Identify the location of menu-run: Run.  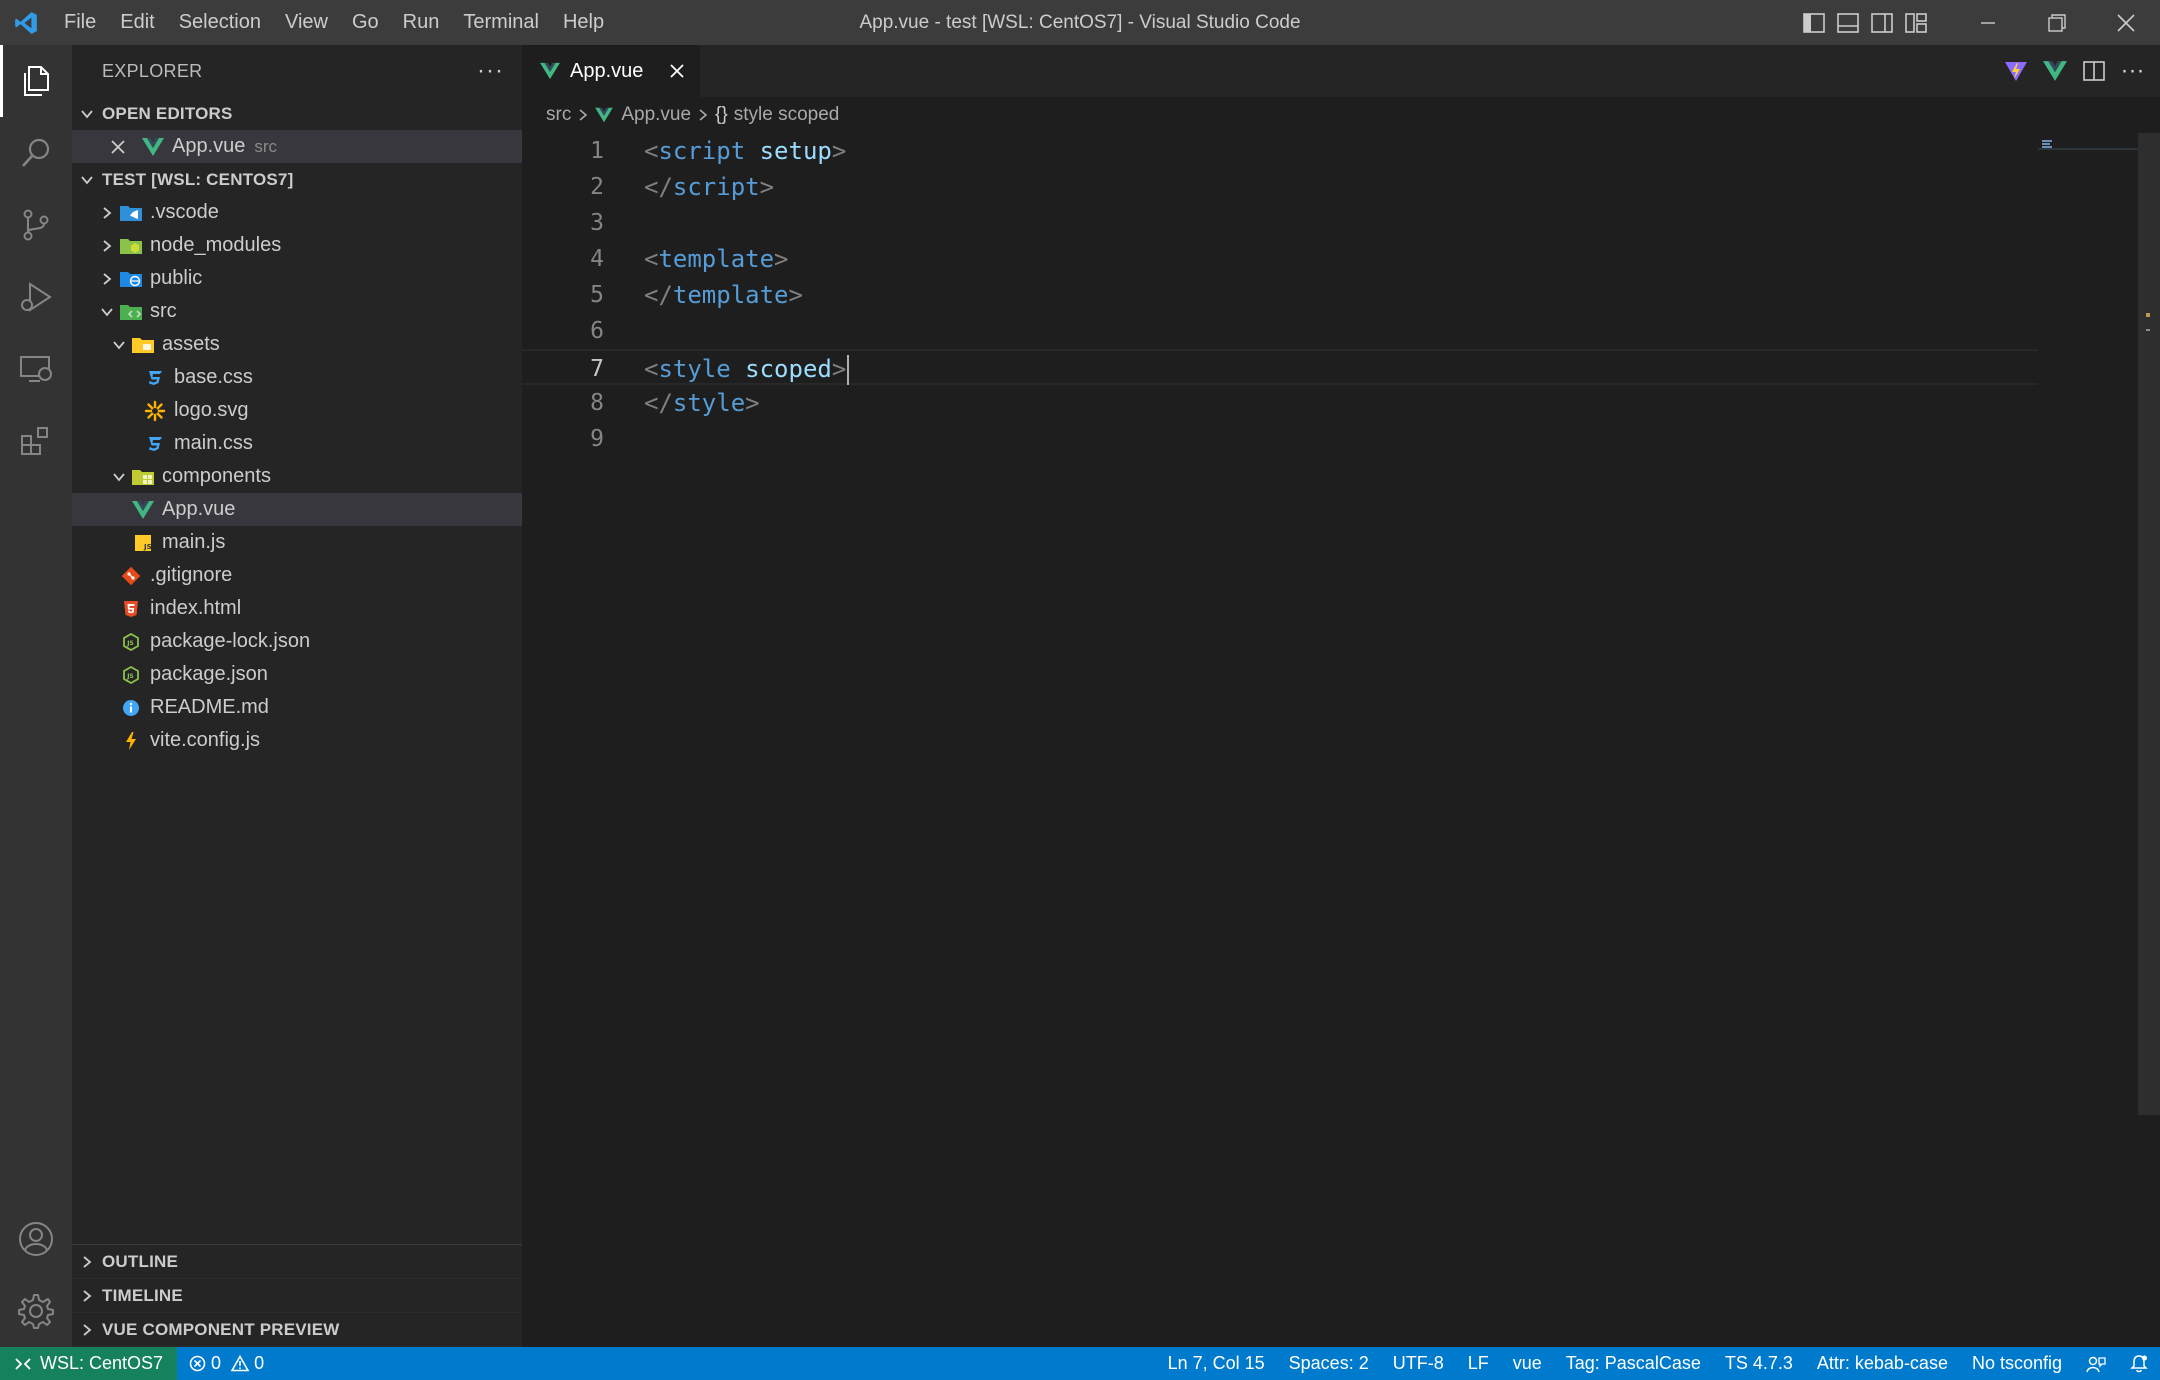
(421, 22).